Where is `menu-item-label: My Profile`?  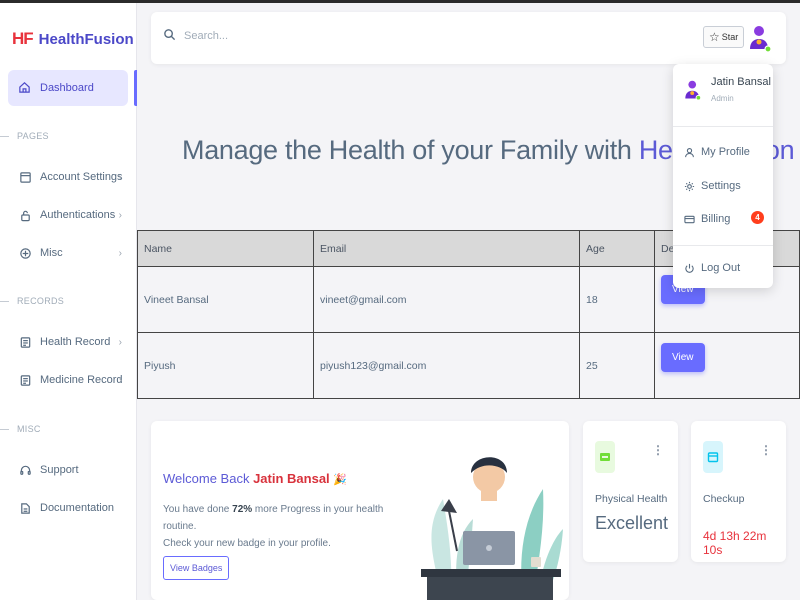
menu-item-label: My Profile is located at coordinates (725, 152).